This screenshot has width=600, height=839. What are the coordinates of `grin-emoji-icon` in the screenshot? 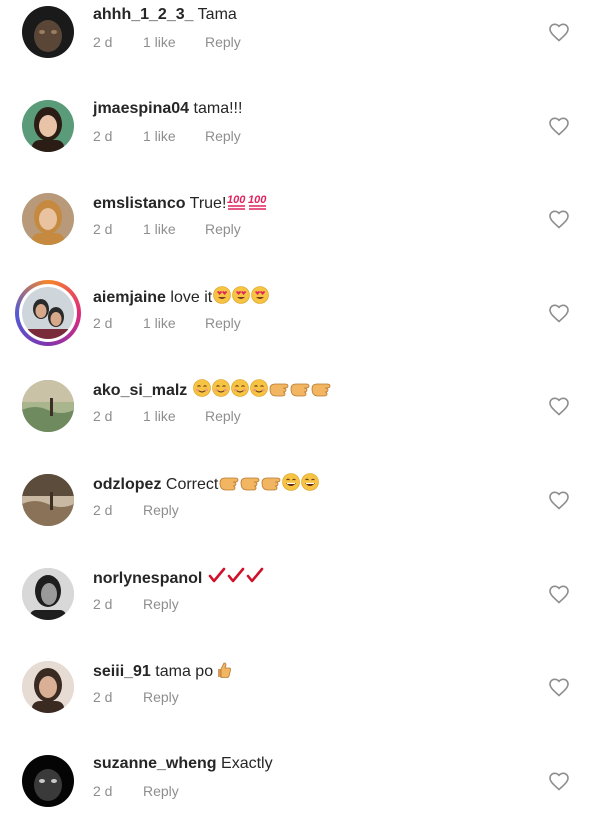 It's located at (310, 482).